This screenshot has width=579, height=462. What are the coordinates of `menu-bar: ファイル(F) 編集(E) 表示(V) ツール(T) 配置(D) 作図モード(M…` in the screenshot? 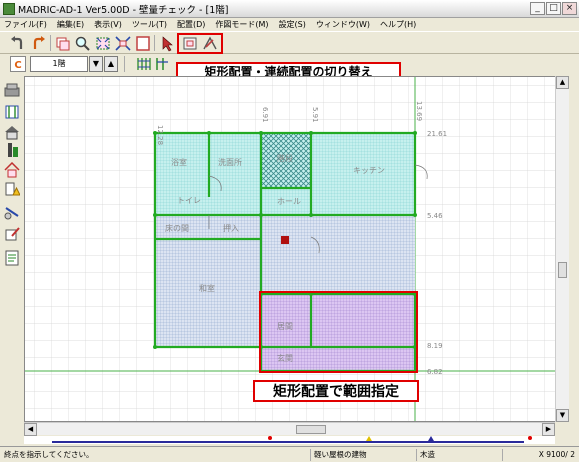 It's located at (289, 24).